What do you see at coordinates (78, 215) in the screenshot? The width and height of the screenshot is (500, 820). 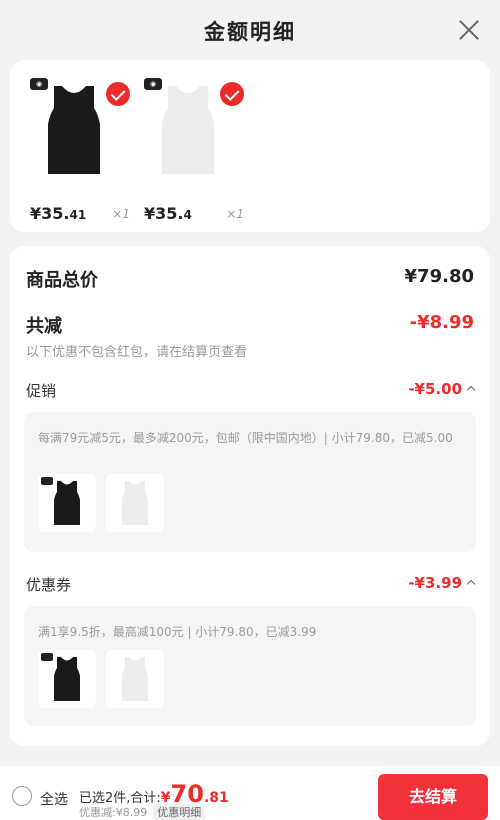 I see `product-price-cents: 41` at bounding box center [78, 215].